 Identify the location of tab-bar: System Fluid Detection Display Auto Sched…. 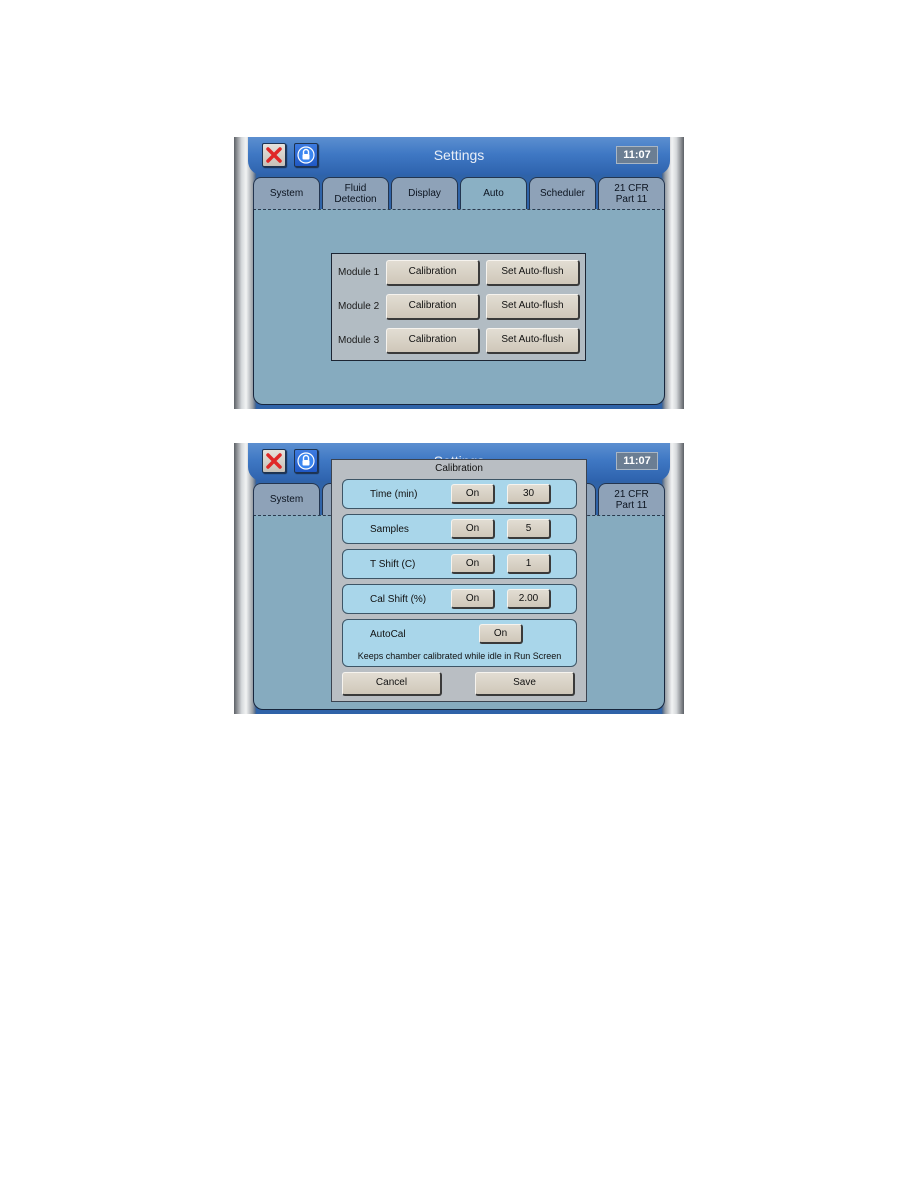
(459, 193).